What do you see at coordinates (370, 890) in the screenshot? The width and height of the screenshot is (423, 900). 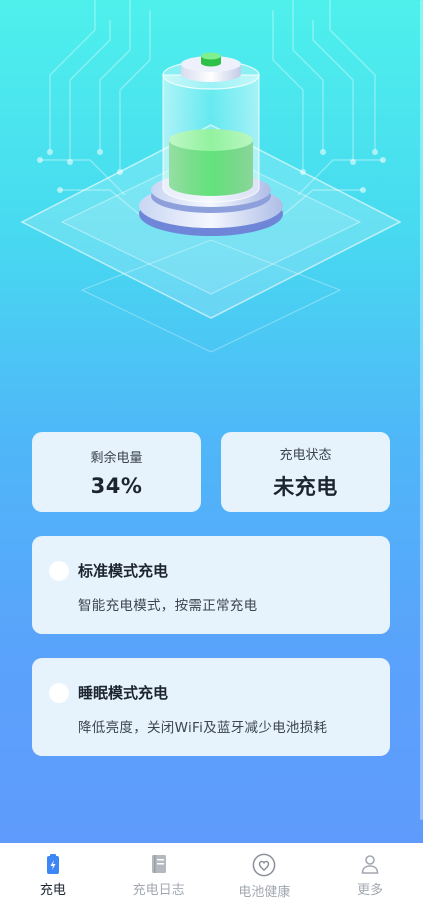 I see `tab-more-label: 更多` at bounding box center [370, 890].